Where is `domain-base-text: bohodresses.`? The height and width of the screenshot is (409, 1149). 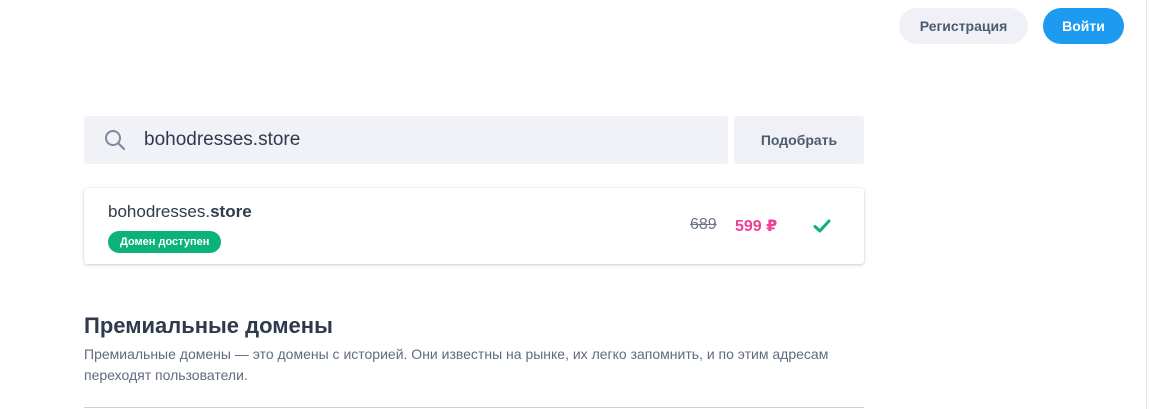 domain-base-text: bohodresses. is located at coordinates (159, 211).